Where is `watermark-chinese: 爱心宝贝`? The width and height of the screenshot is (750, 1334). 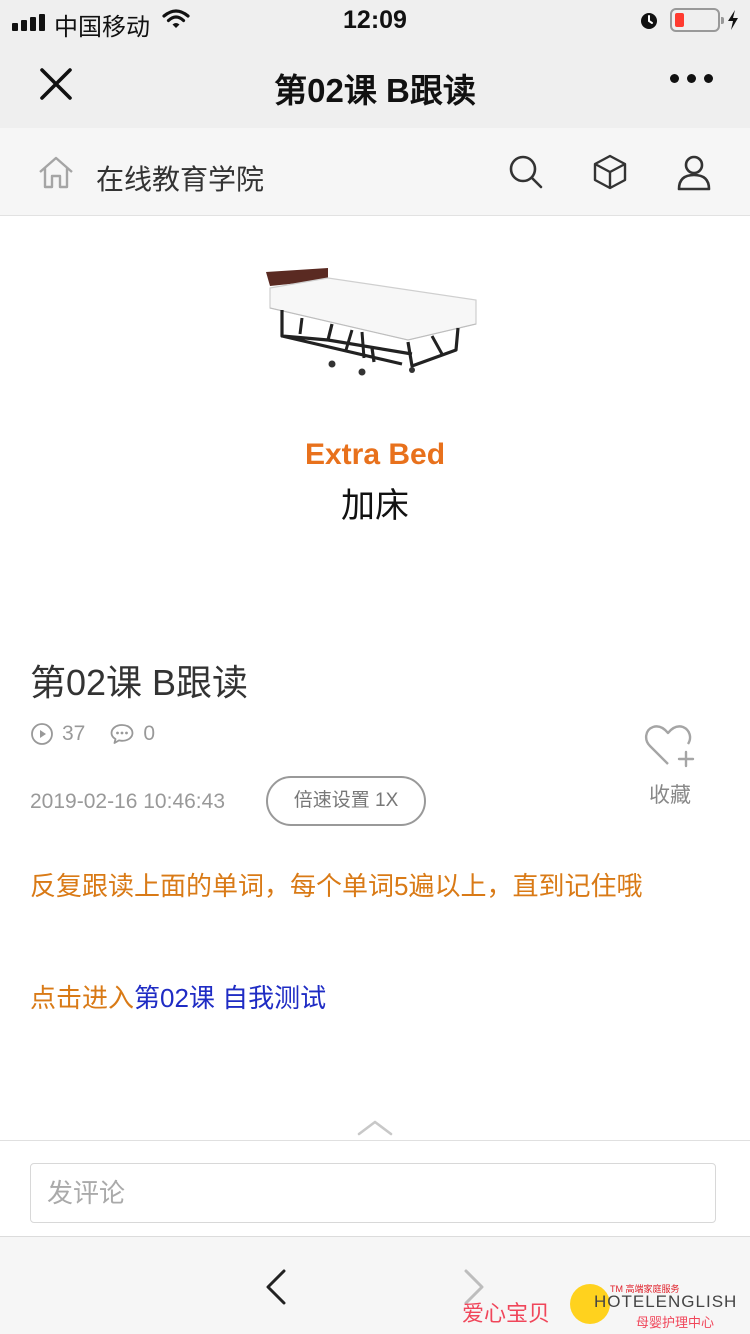
watermark-chinese: 爱心宝贝 is located at coordinates (506, 1313).